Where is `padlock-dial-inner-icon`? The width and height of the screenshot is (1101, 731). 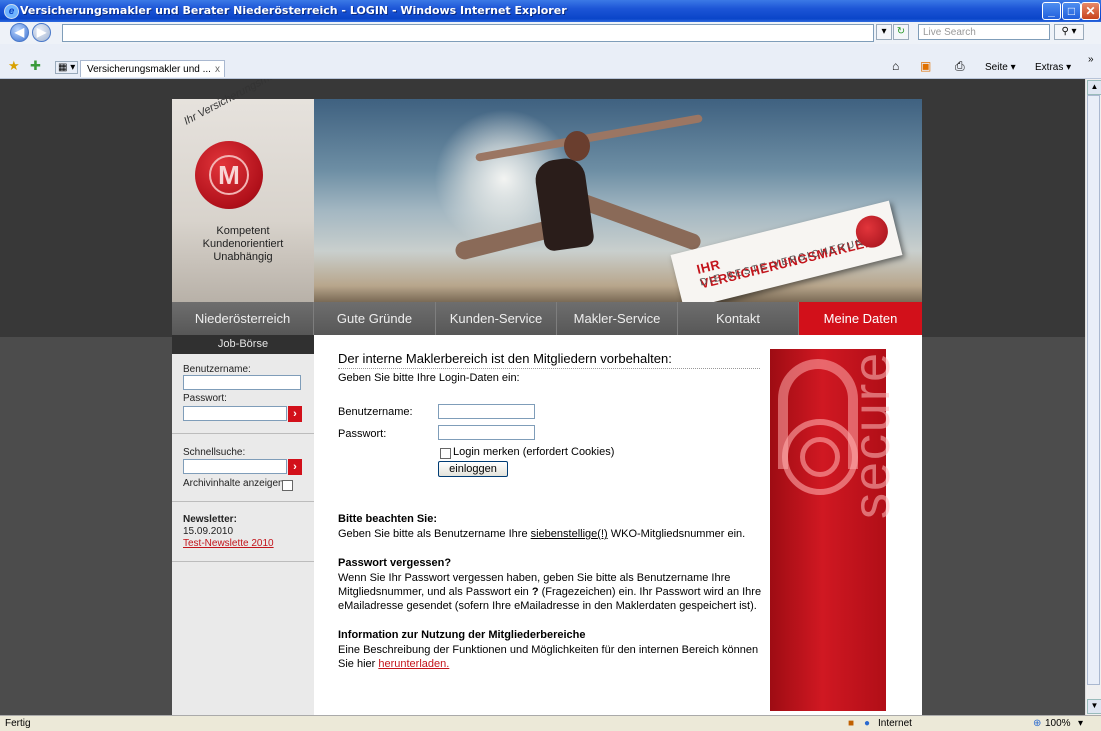
padlock-dial-inner-icon is located at coordinates (820, 457).